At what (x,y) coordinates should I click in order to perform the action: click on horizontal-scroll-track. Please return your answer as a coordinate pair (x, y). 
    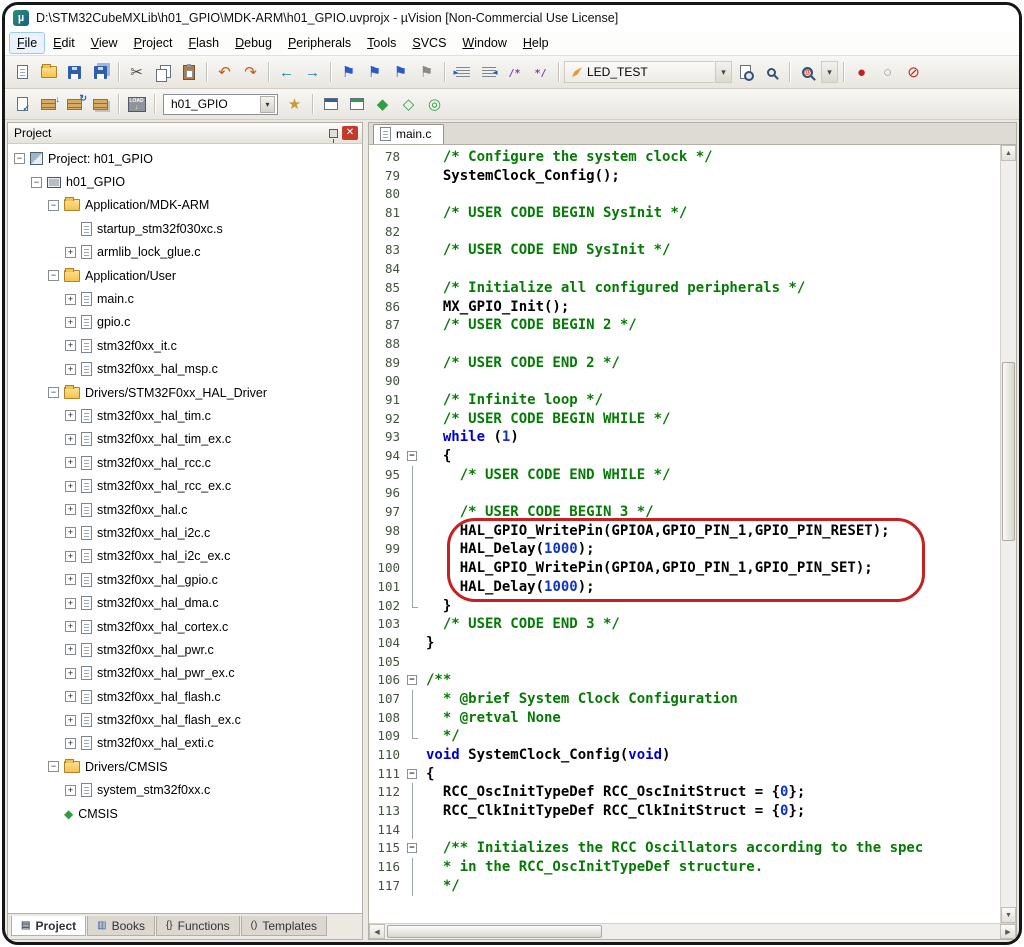
    Looking at the image, I should click on (692, 931).